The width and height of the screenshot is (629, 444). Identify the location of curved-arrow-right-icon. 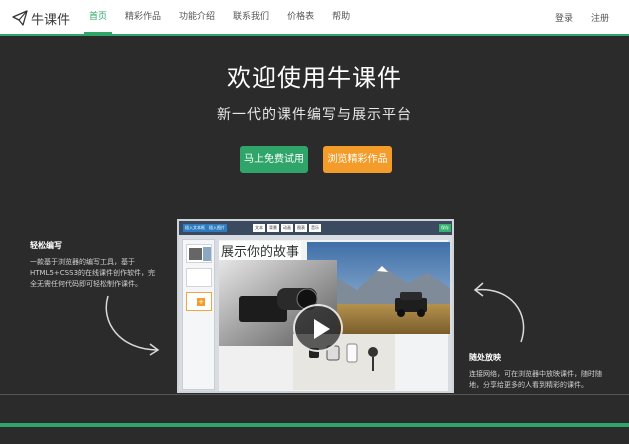
(499, 312).